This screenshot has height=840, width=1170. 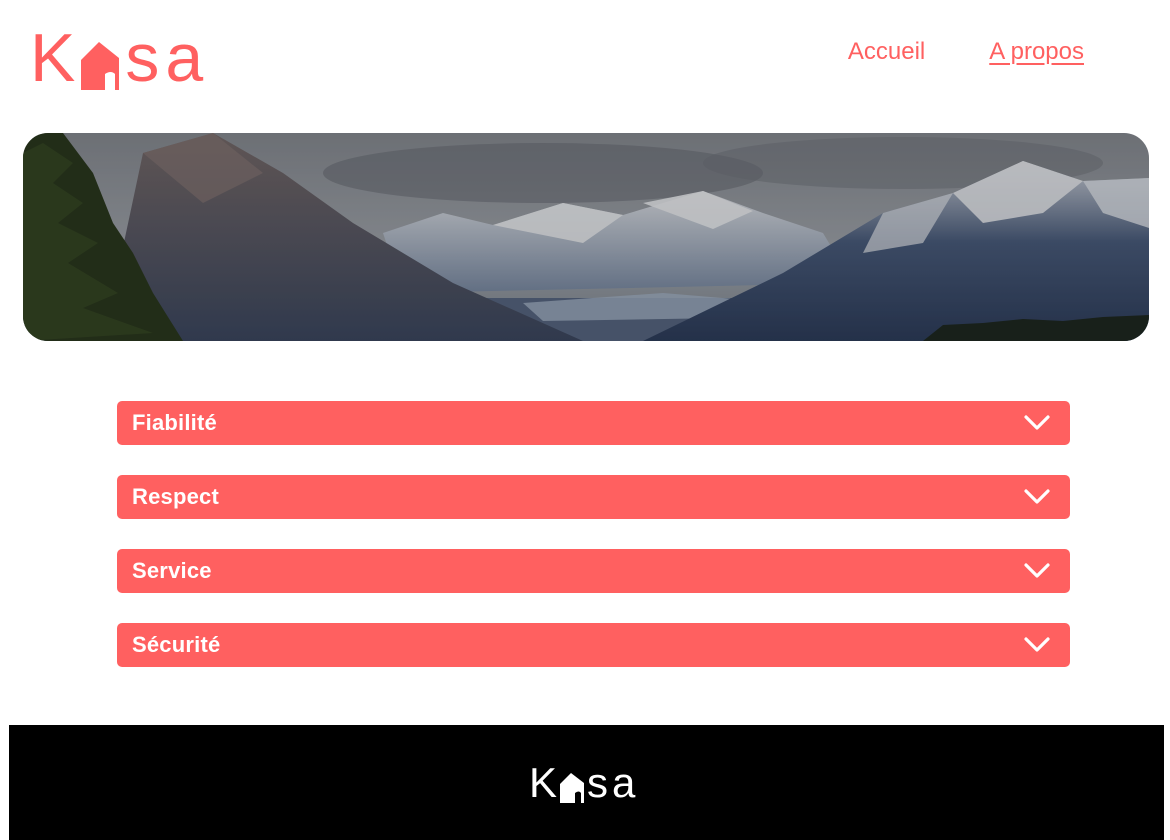 I want to click on nav-link-accueil: Accueil, so click(x=886, y=52).